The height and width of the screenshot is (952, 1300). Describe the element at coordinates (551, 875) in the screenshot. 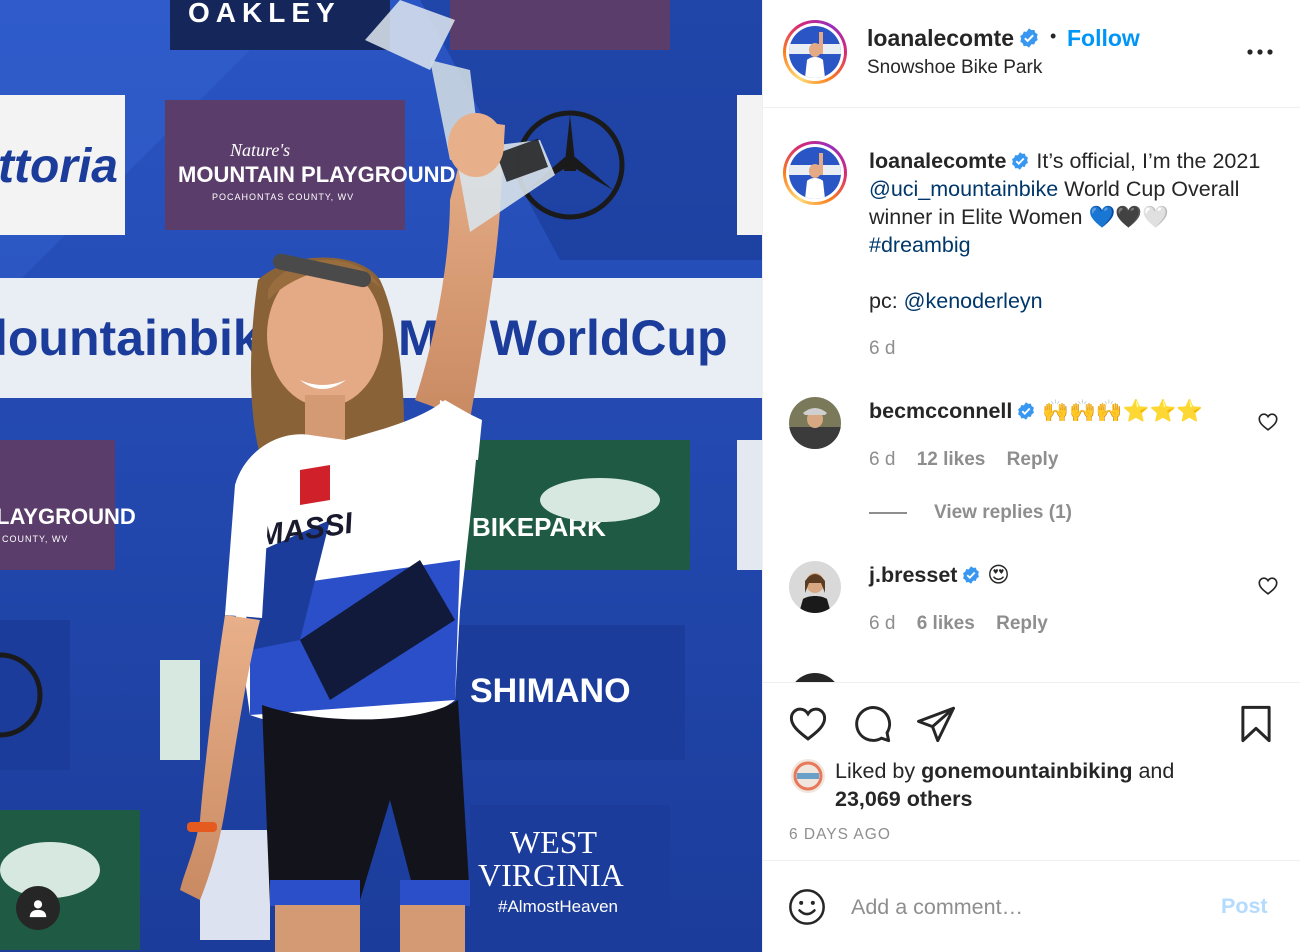

I see `virginia-text: VIRGINIA` at that location.